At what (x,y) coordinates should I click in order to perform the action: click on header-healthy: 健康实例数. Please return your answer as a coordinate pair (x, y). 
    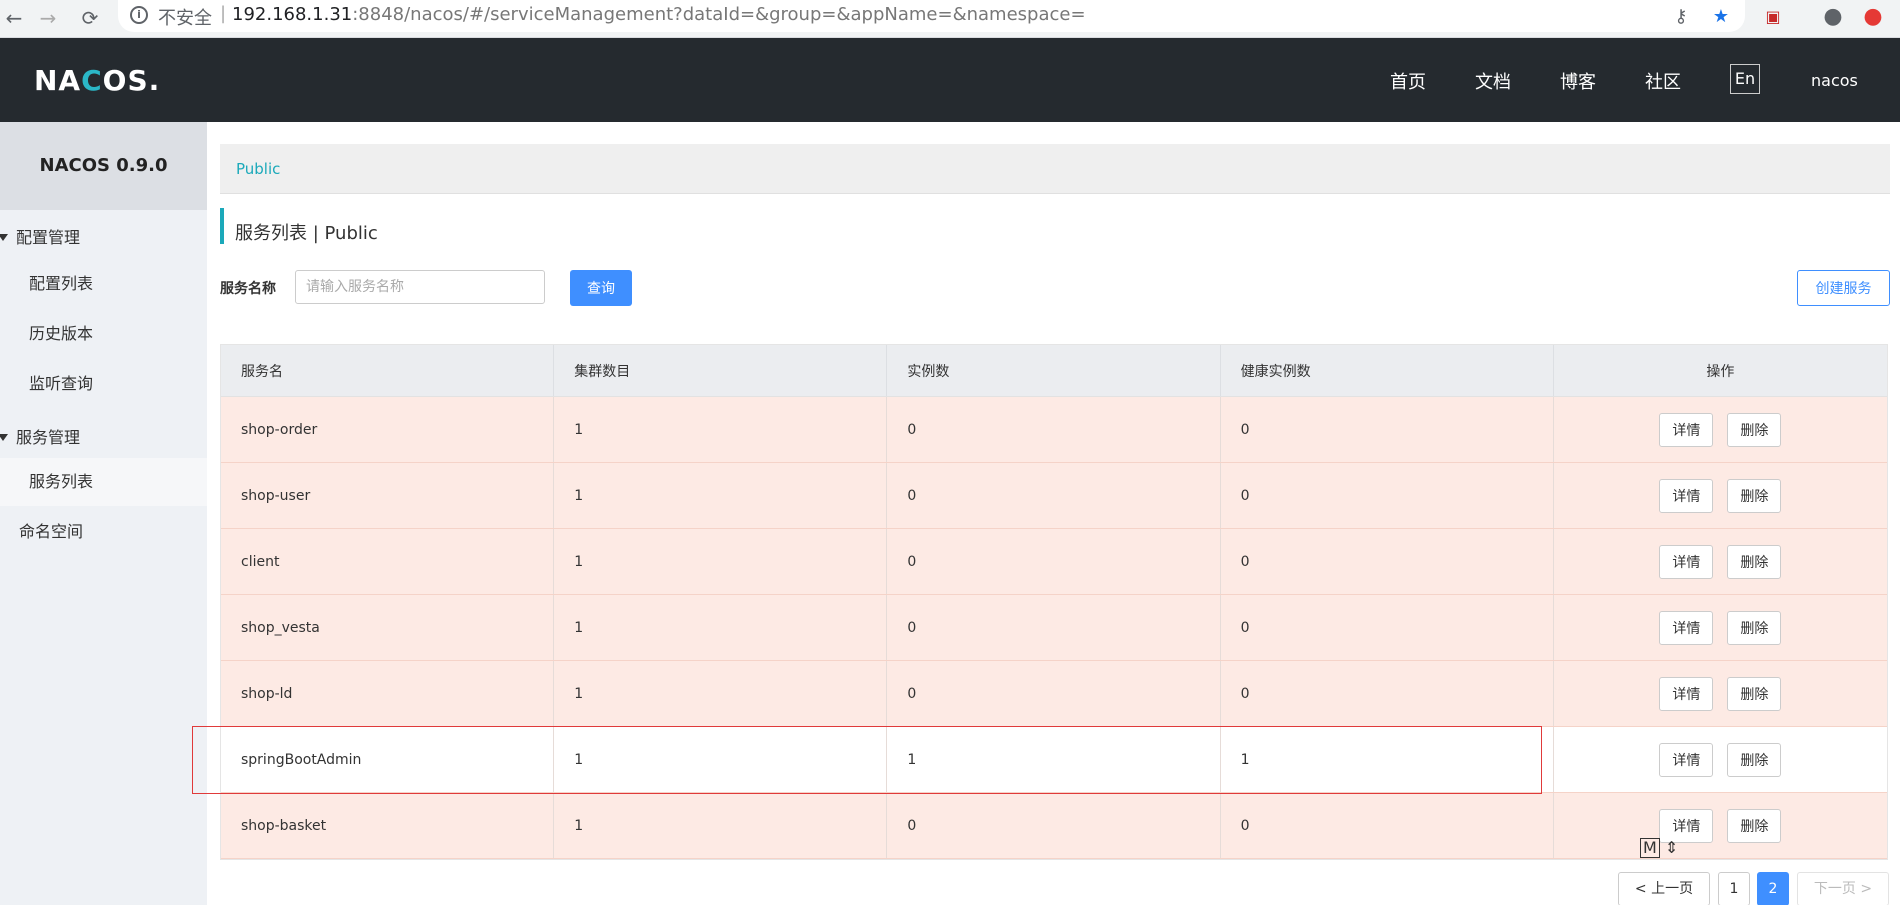
    Looking at the image, I should click on (1387, 370).